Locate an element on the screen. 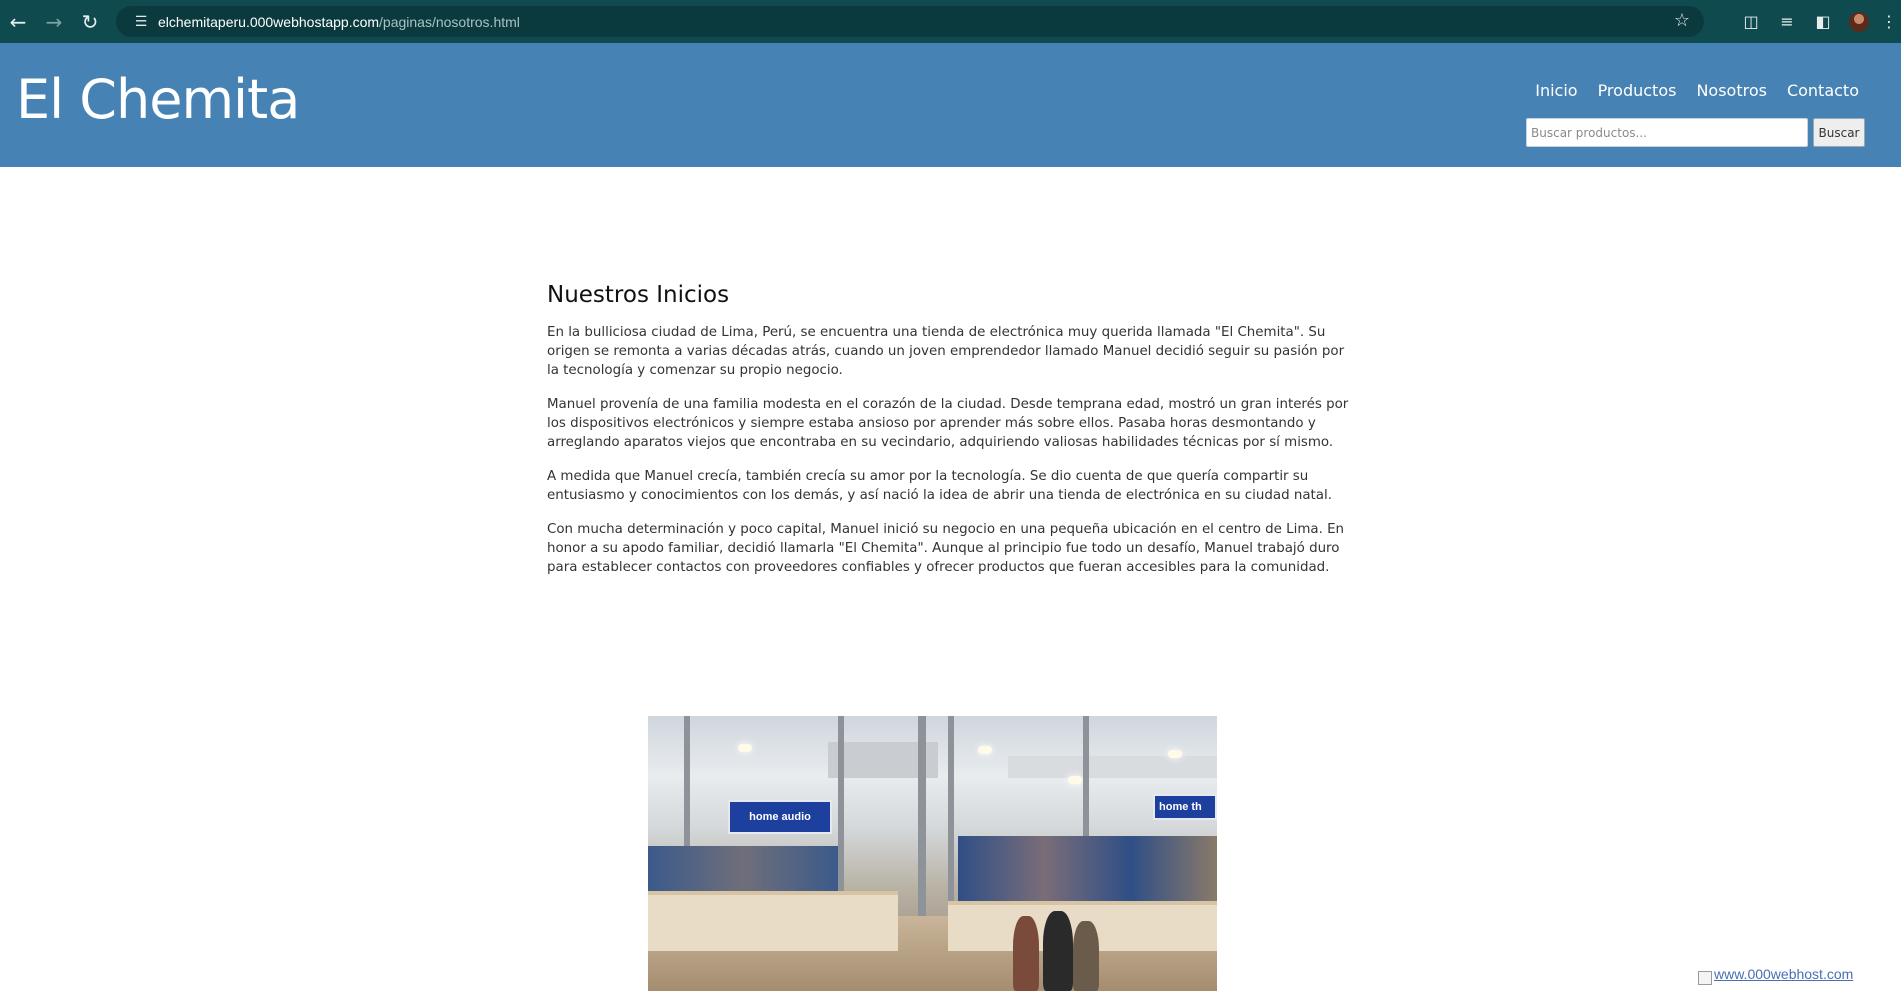 This screenshot has height=991, width=1901. search-input is located at coordinates (1667, 132).